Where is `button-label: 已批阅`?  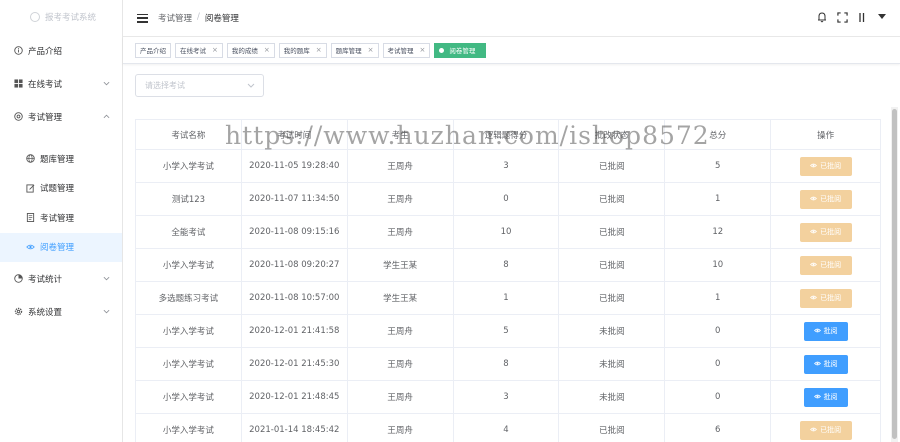 button-label: 已批阅 is located at coordinates (831, 430).